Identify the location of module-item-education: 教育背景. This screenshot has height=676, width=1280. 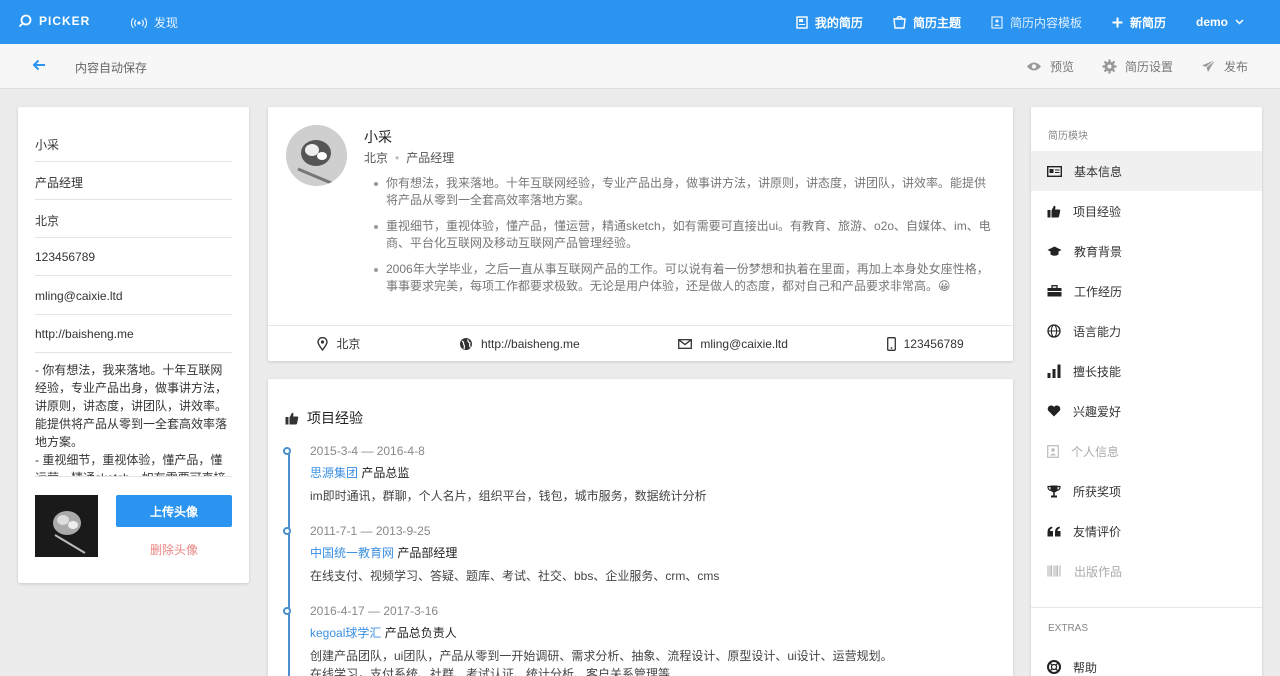
(1146, 251).